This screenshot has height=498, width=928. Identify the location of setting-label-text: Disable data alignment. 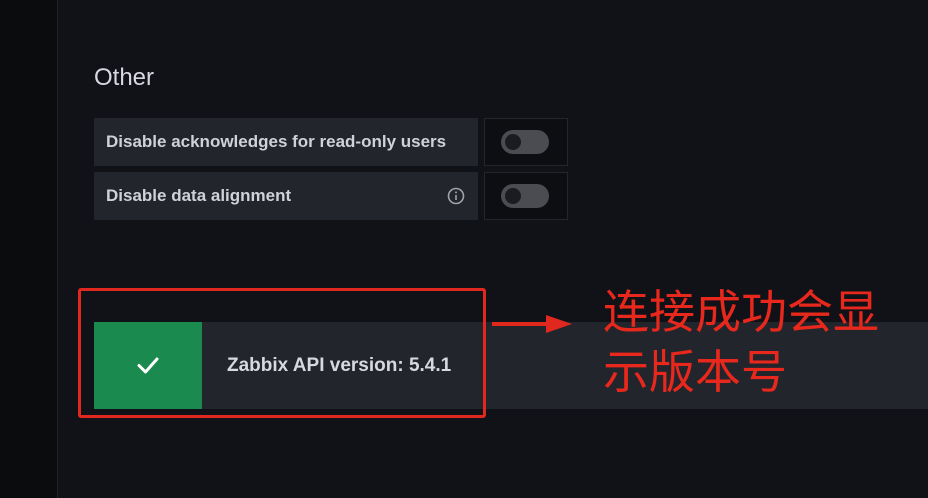
(199, 195).